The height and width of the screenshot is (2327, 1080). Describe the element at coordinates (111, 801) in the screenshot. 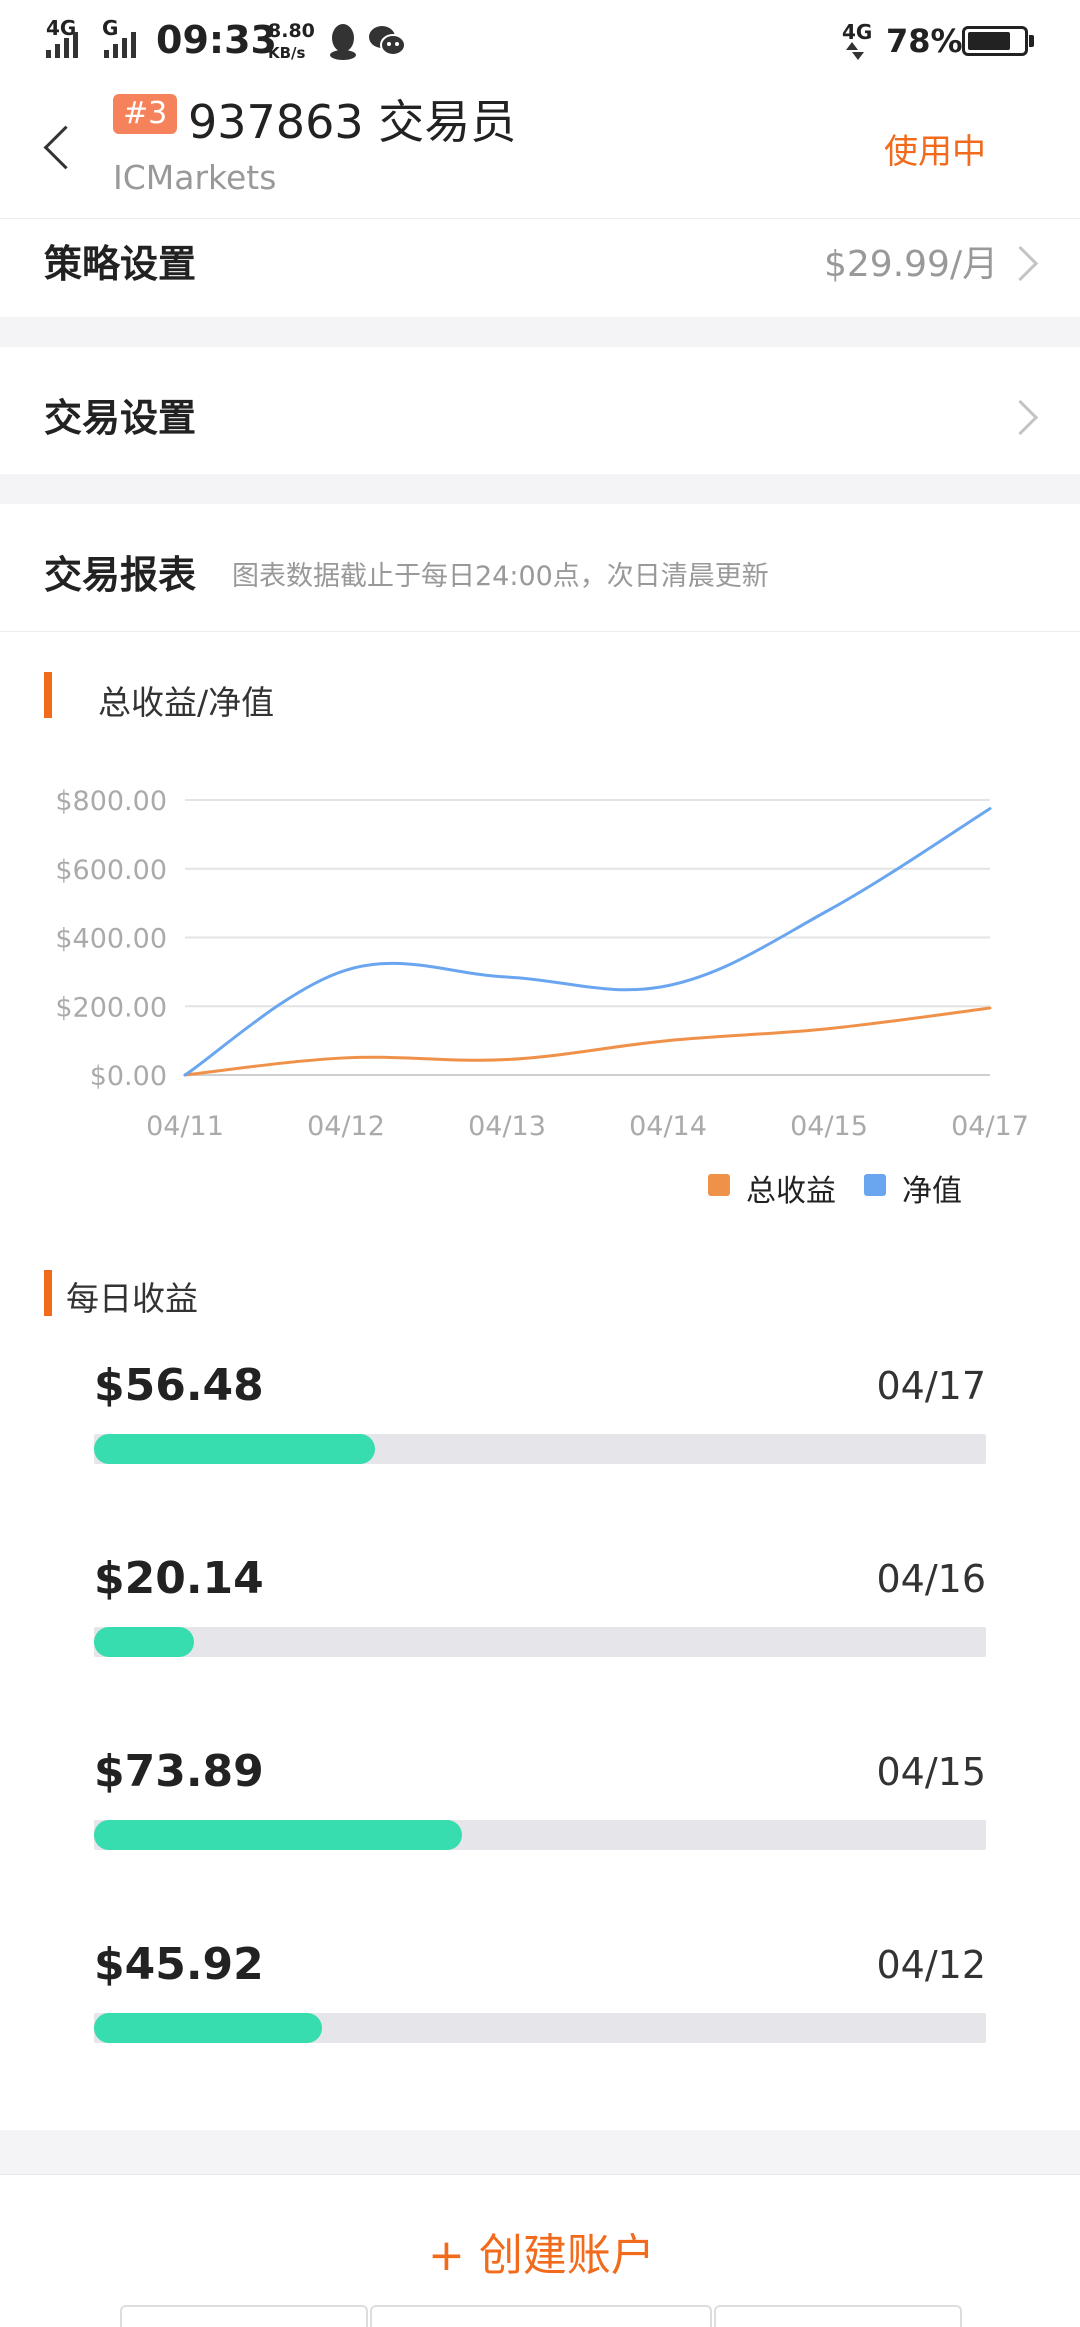

I see `y-tick-label: $800.00` at that location.